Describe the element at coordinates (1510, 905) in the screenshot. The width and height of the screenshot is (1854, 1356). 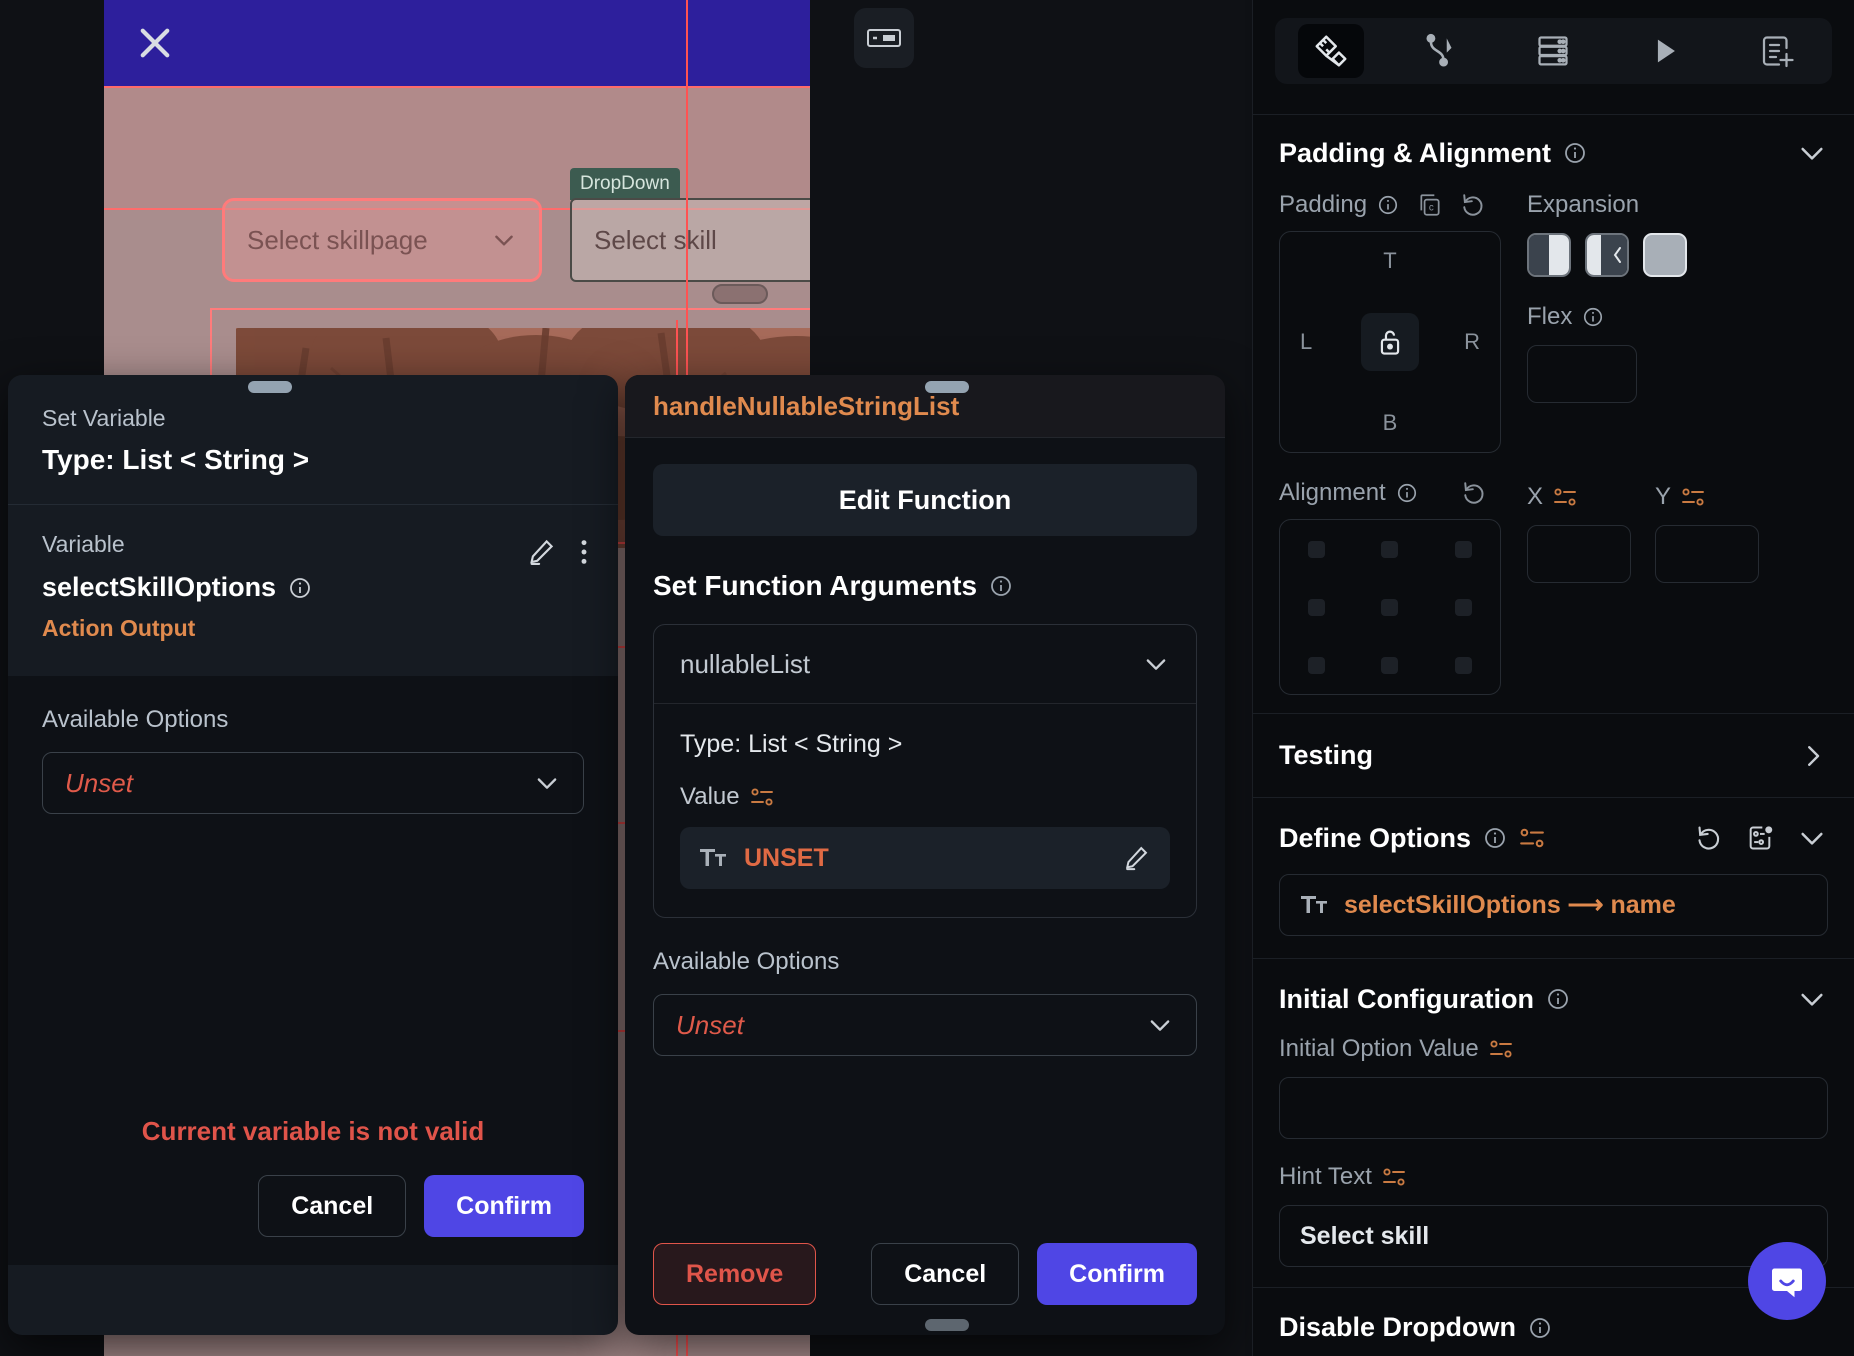
I see `define-options-chip-text: selectSkillOptions ⟶ name` at that location.